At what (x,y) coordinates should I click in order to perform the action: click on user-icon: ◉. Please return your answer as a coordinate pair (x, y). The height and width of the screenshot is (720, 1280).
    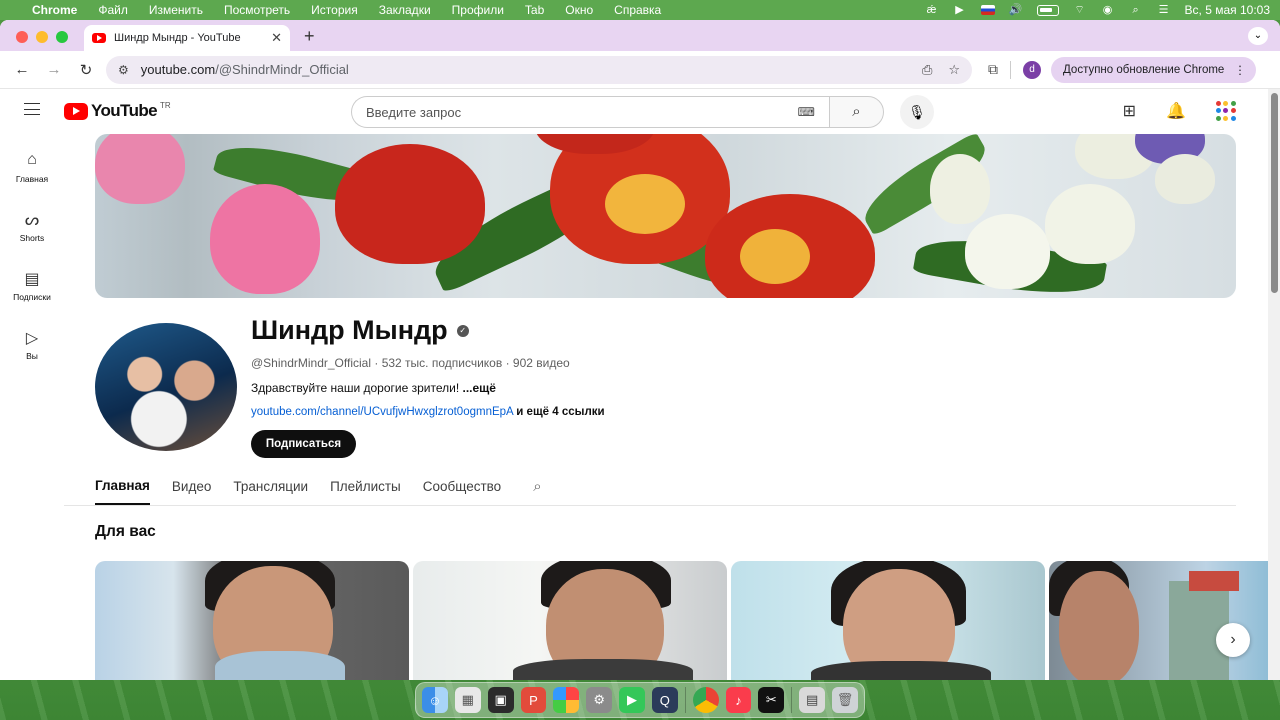
    Looking at the image, I should click on (1108, 10).